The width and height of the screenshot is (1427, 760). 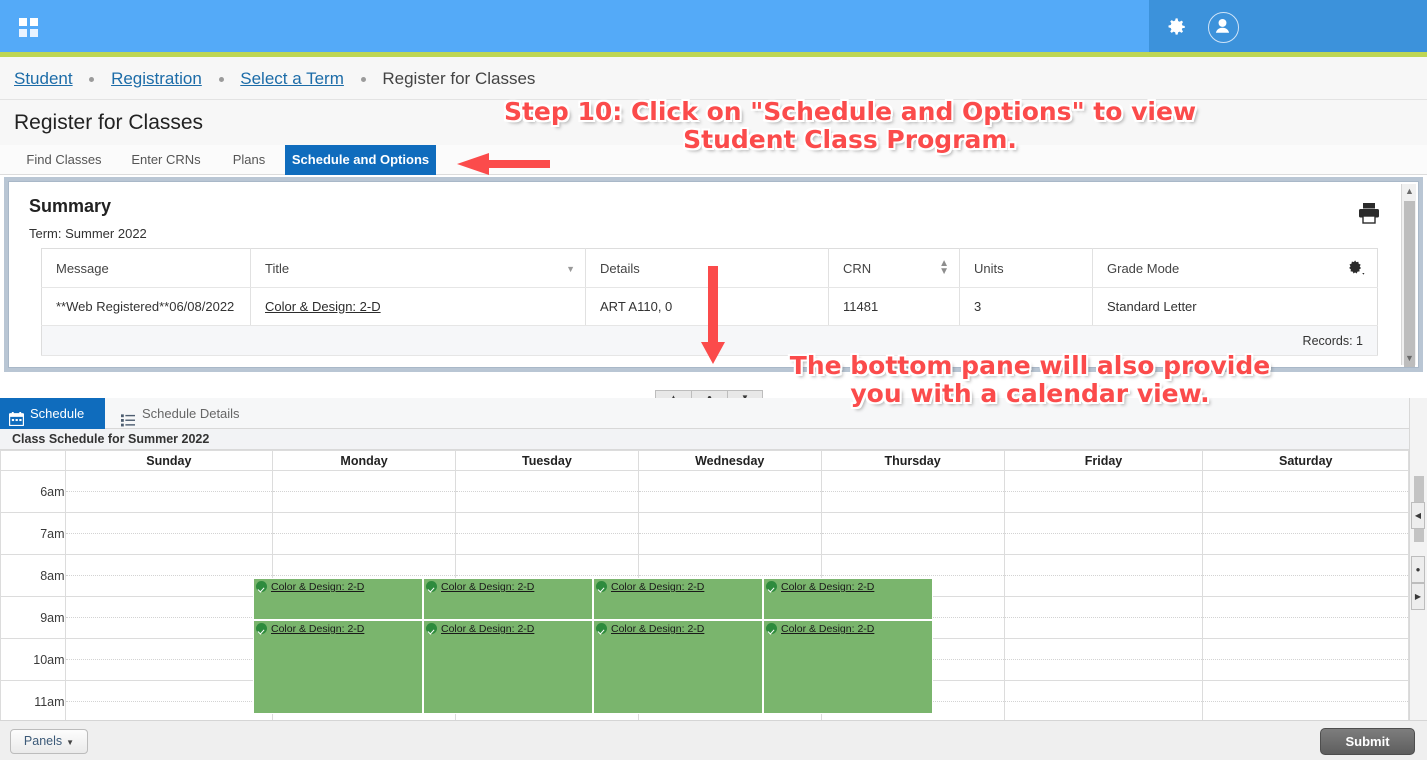 What do you see at coordinates (1223, 27) in the screenshot?
I see `user-avatar-icon` at bounding box center [1223, 27].